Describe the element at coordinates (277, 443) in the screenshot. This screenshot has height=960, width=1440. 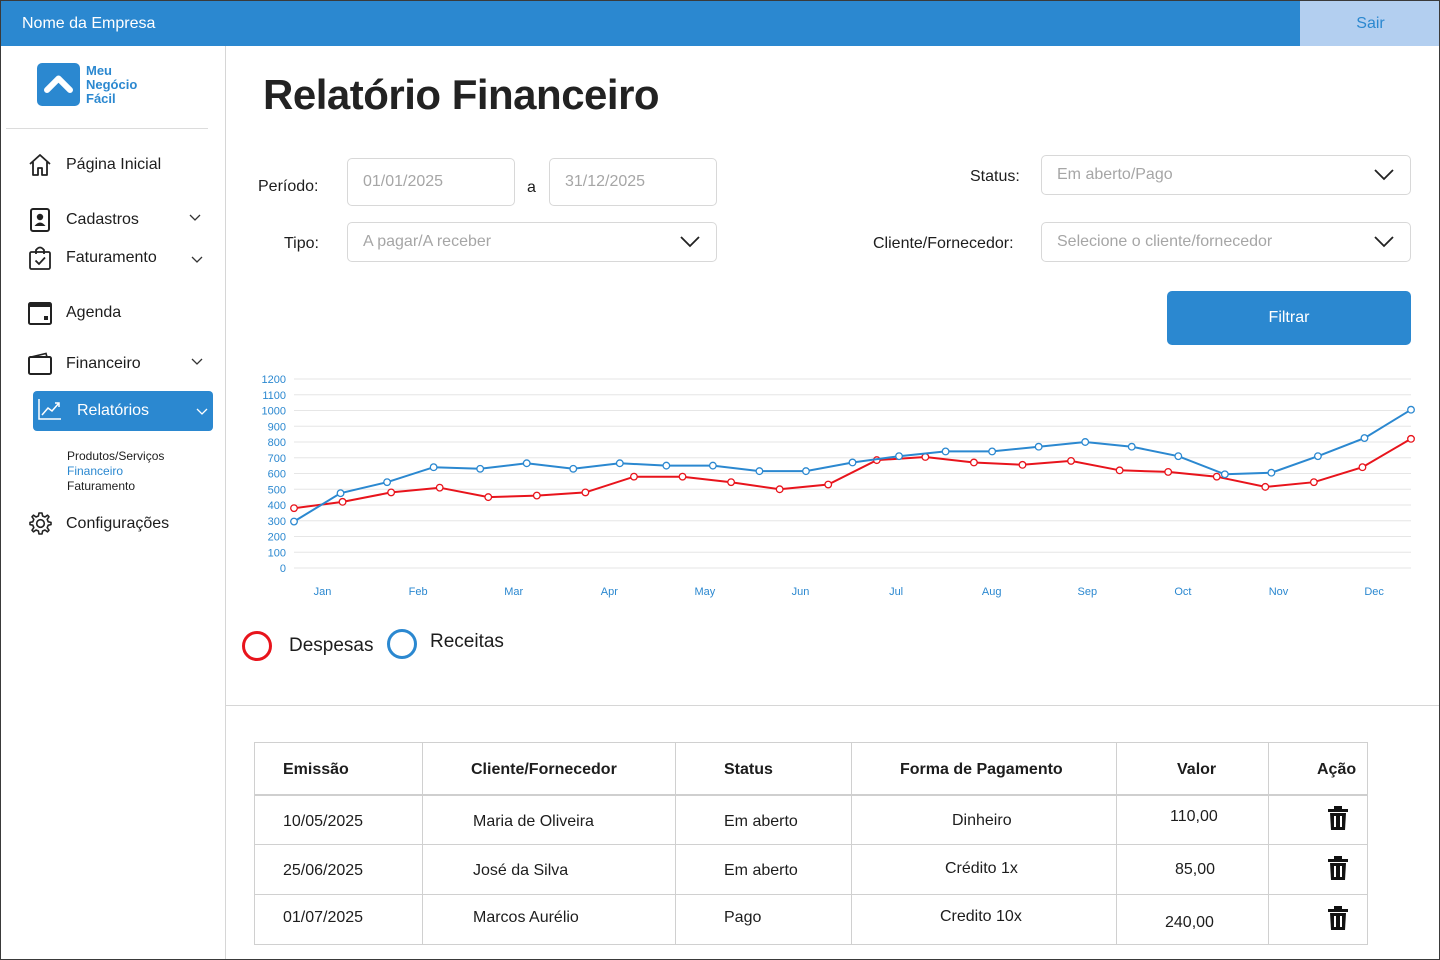
I see `y-tick-label: 800` at that location.